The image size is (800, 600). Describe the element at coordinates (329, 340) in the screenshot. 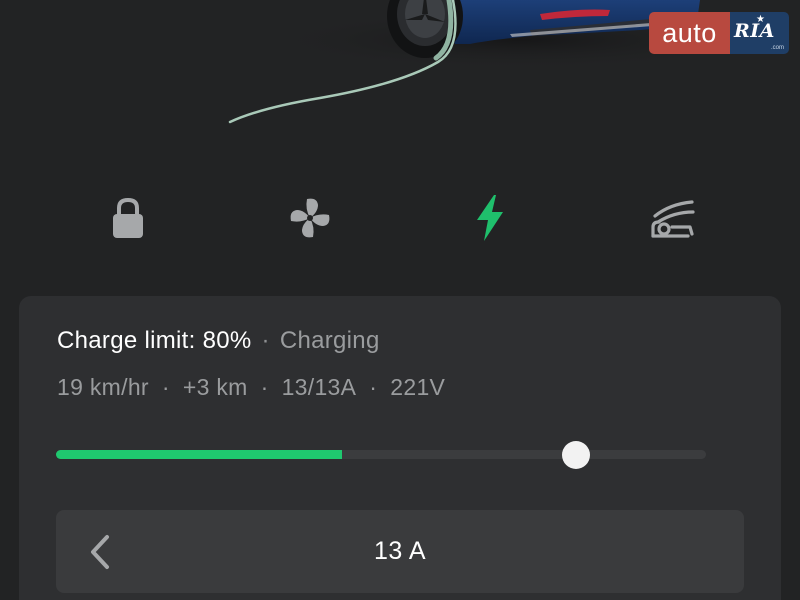

I see `charging-state: Charging` at that location.